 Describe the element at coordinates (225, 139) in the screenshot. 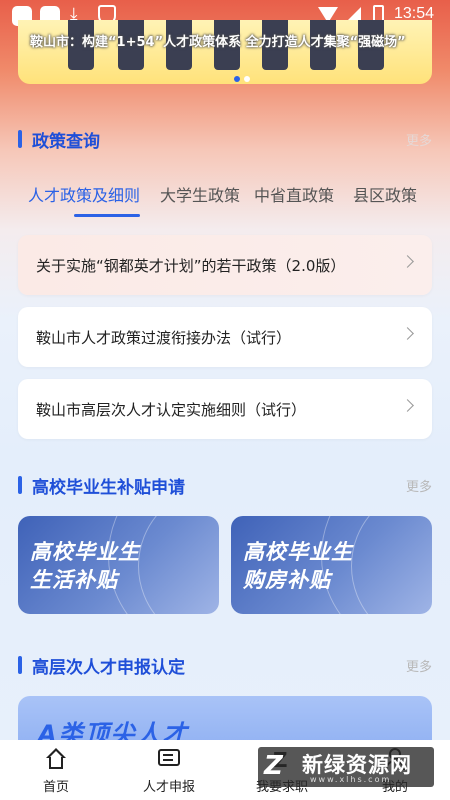

I see `policy-section-header: 政策查询 更多` at that location.